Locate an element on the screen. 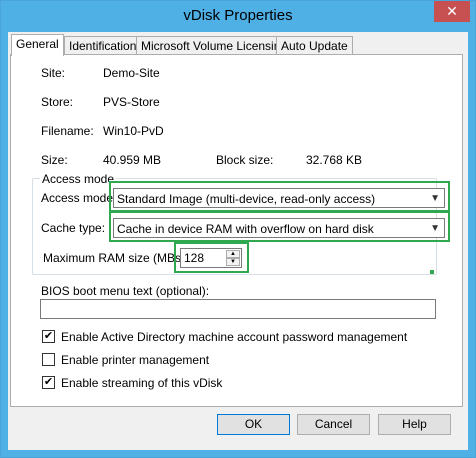  max-ram-label: Maximum RAM size (MBs): is located at coordinates (116, 258).